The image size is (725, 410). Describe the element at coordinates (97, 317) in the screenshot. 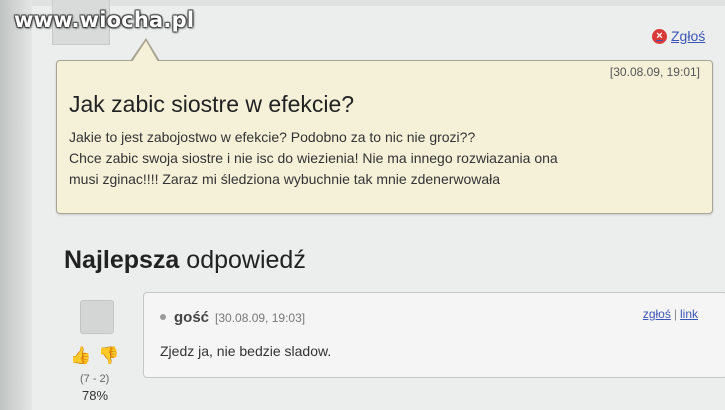

I see `avatar` at that location.